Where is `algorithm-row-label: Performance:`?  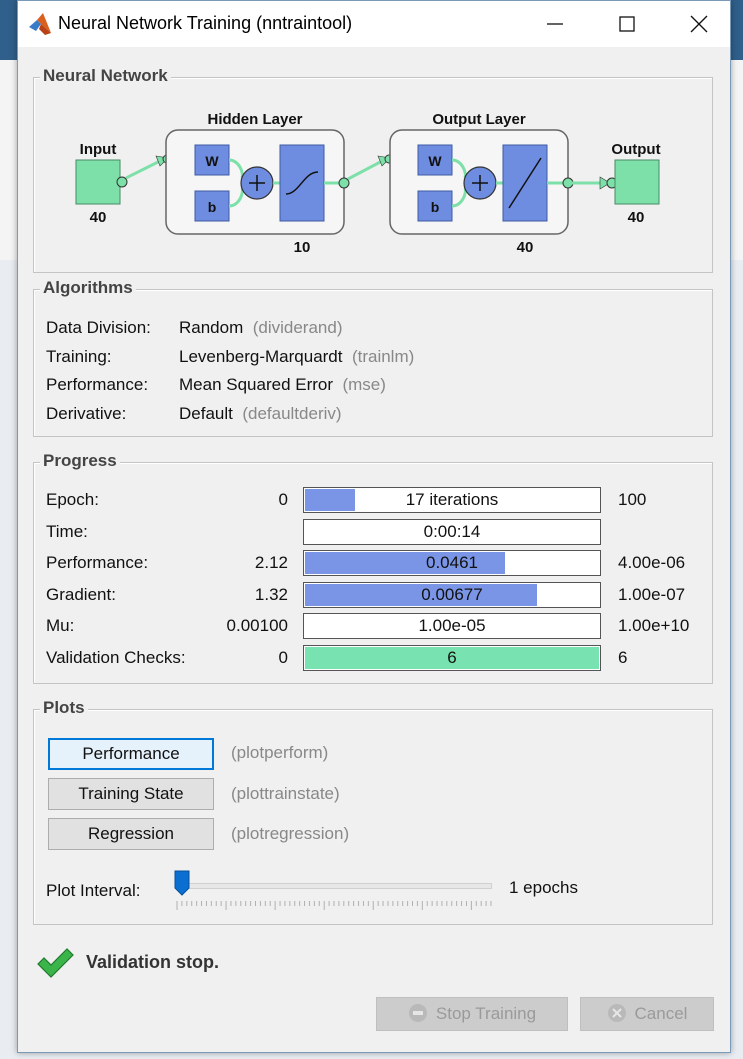 algorithm-row-label: Performance: is located at coordinates (97, 384).